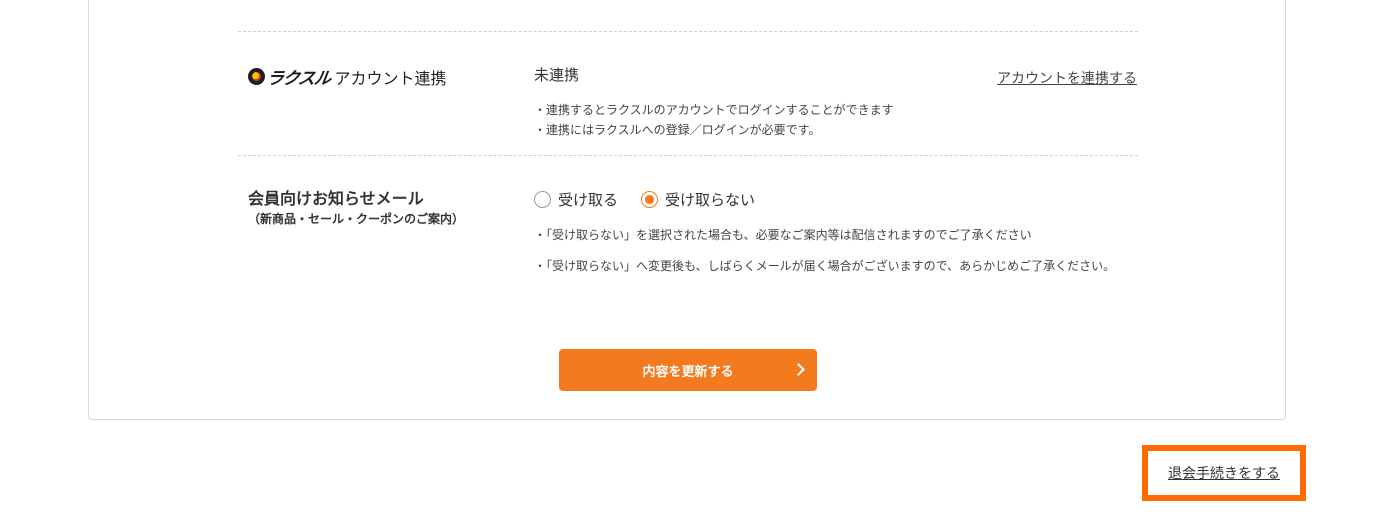 Image resolution: width=1386 pixels, height=527 pixels. I want to click on newsletter-title: 会員向けお知らせメール, so click(336, 198).